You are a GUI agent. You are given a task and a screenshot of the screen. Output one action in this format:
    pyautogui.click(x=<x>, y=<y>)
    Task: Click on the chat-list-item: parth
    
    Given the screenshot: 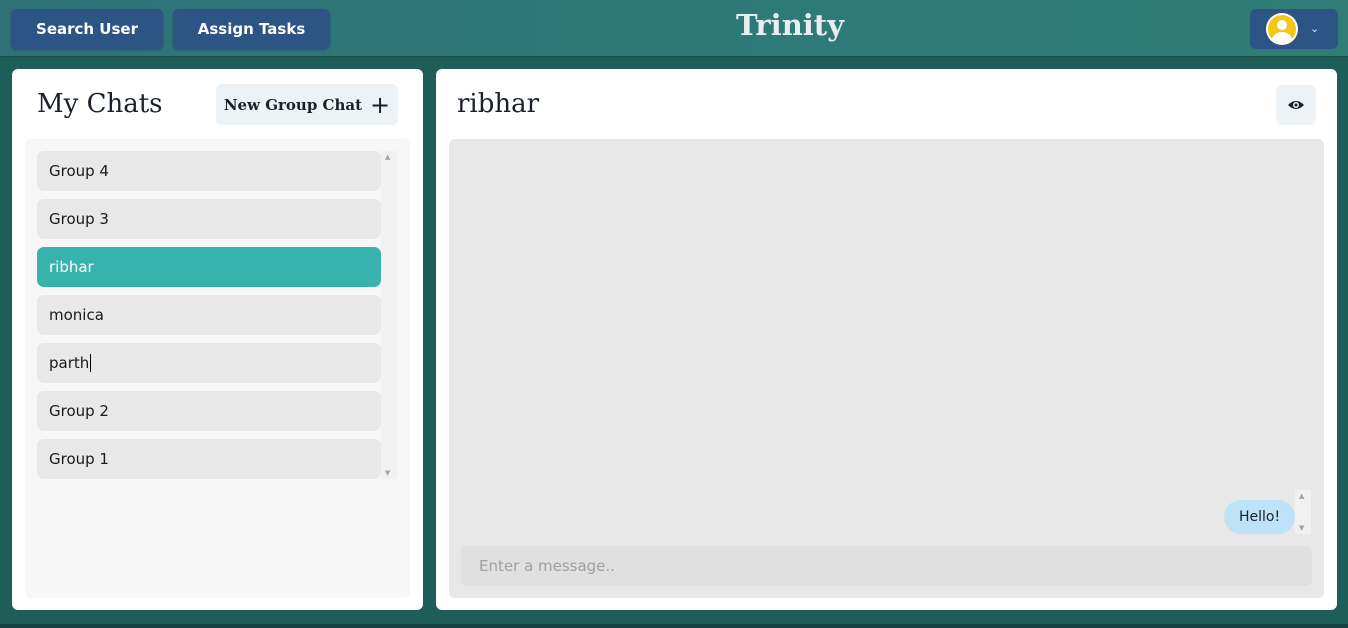 What is the action you would take?
    pyautogui.click(x=209, y=363)
    